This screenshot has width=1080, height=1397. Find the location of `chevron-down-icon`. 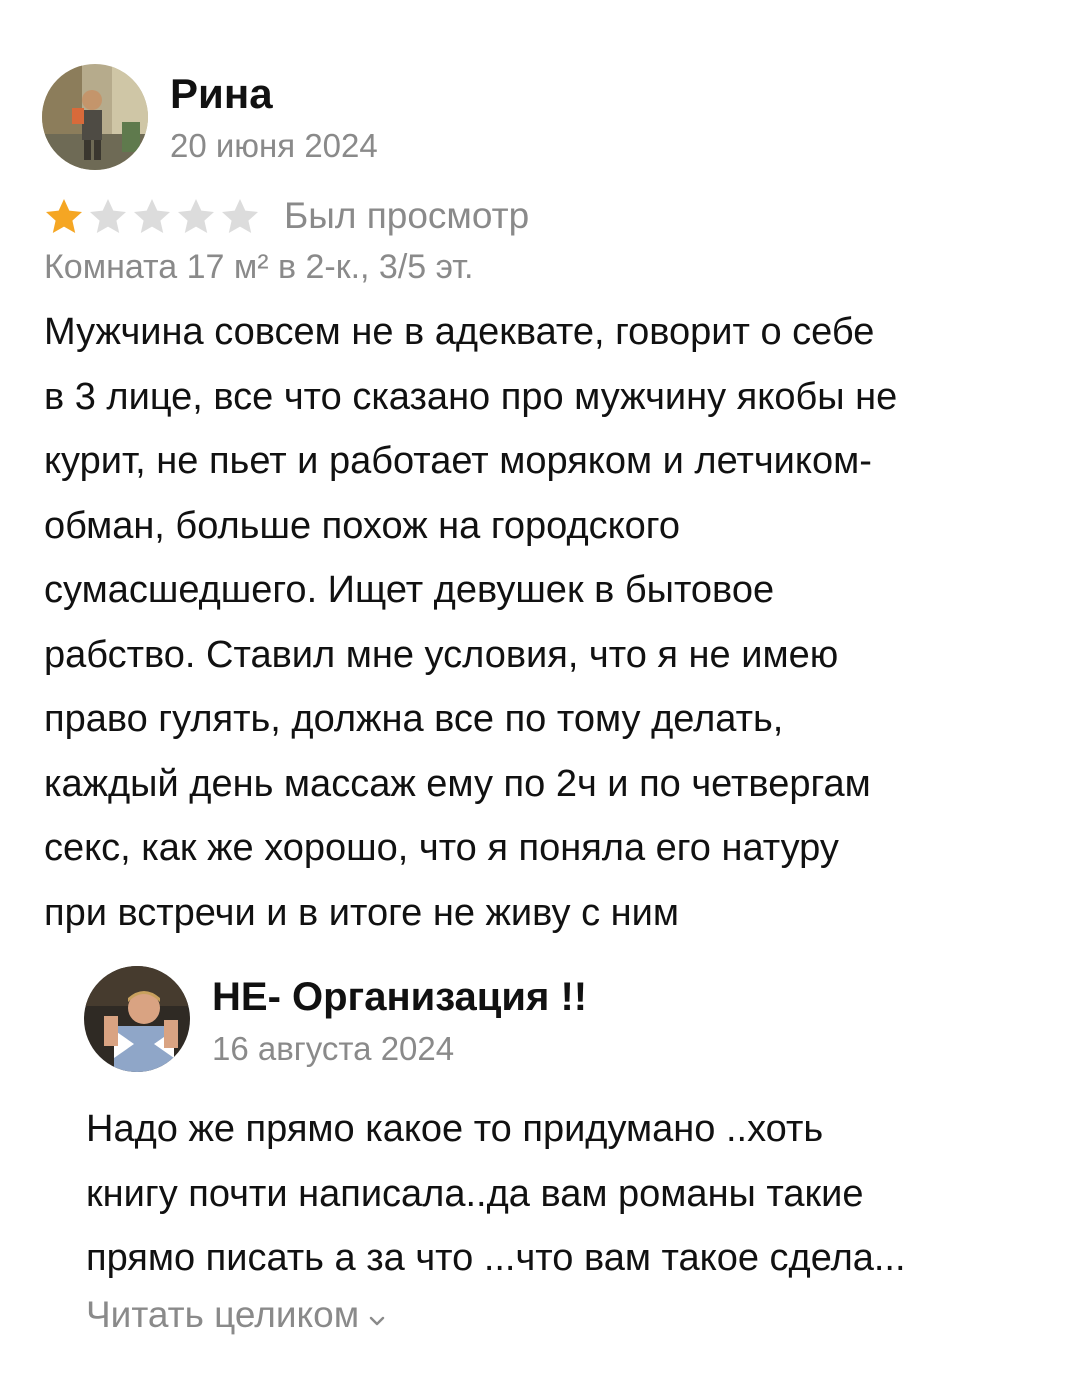

chevron-down-icon is located at coordinates (377, 1315).